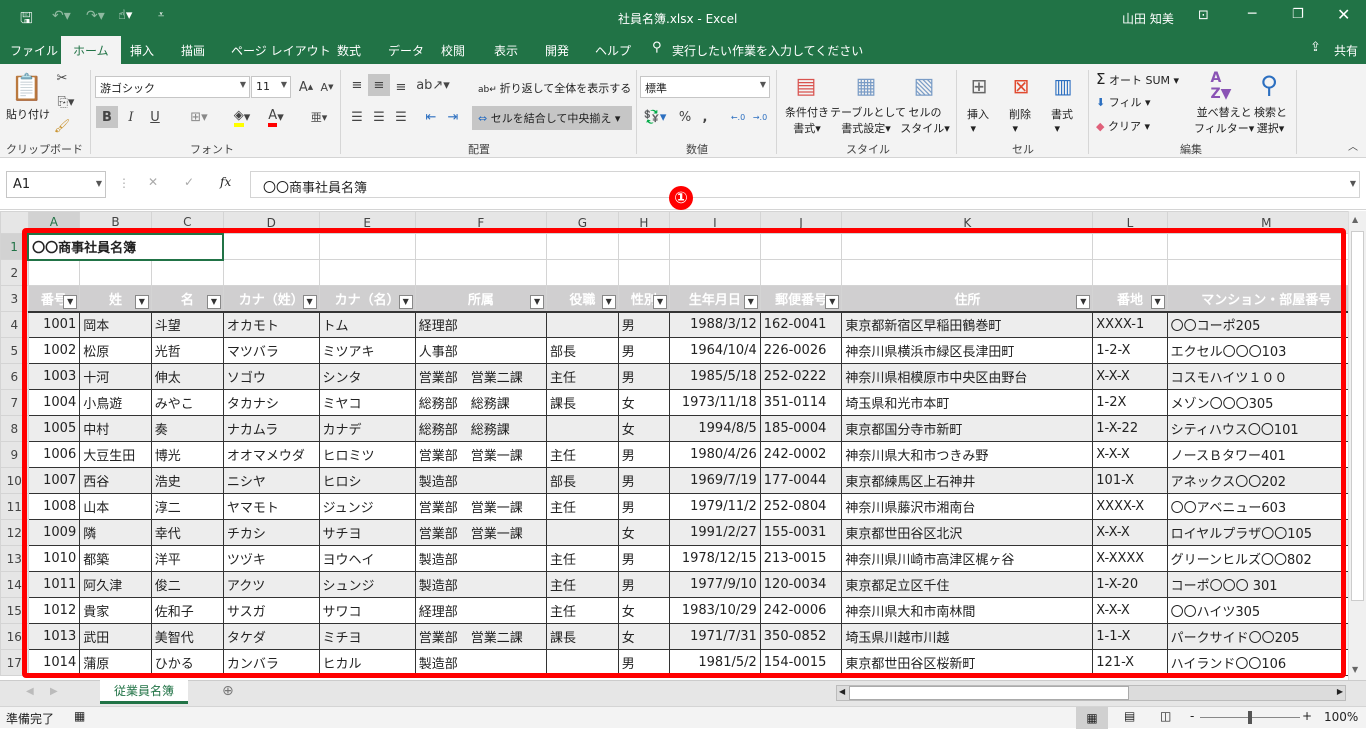 The image size is (1366, 729). Describe the element at coordinates (161, 15) in the screenshot. I see `customize-qat-icon: ⩡` at that location.